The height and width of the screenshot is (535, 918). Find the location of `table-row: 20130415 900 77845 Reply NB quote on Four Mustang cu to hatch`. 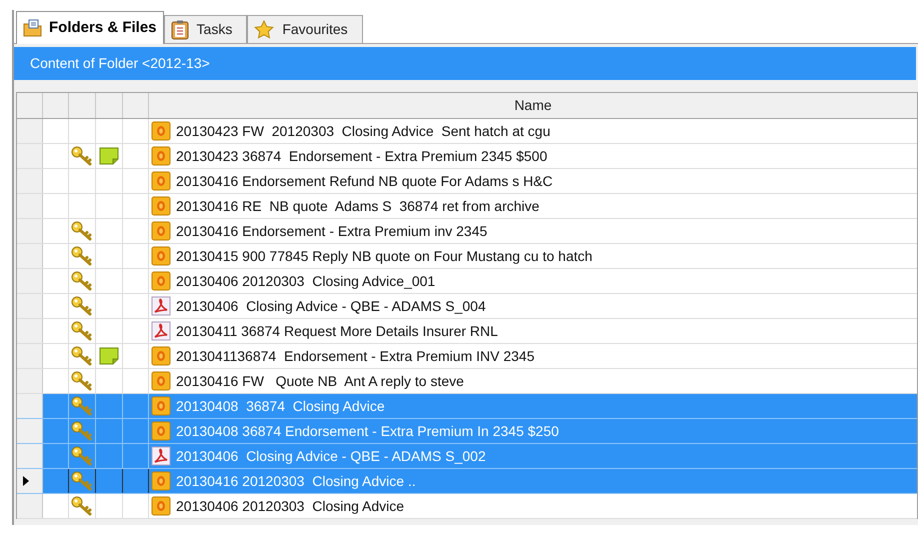

table-row: 20130415 900 77845 Reply NB quote on Four Mustang cu to hatch is located at coordinates (467, 256).